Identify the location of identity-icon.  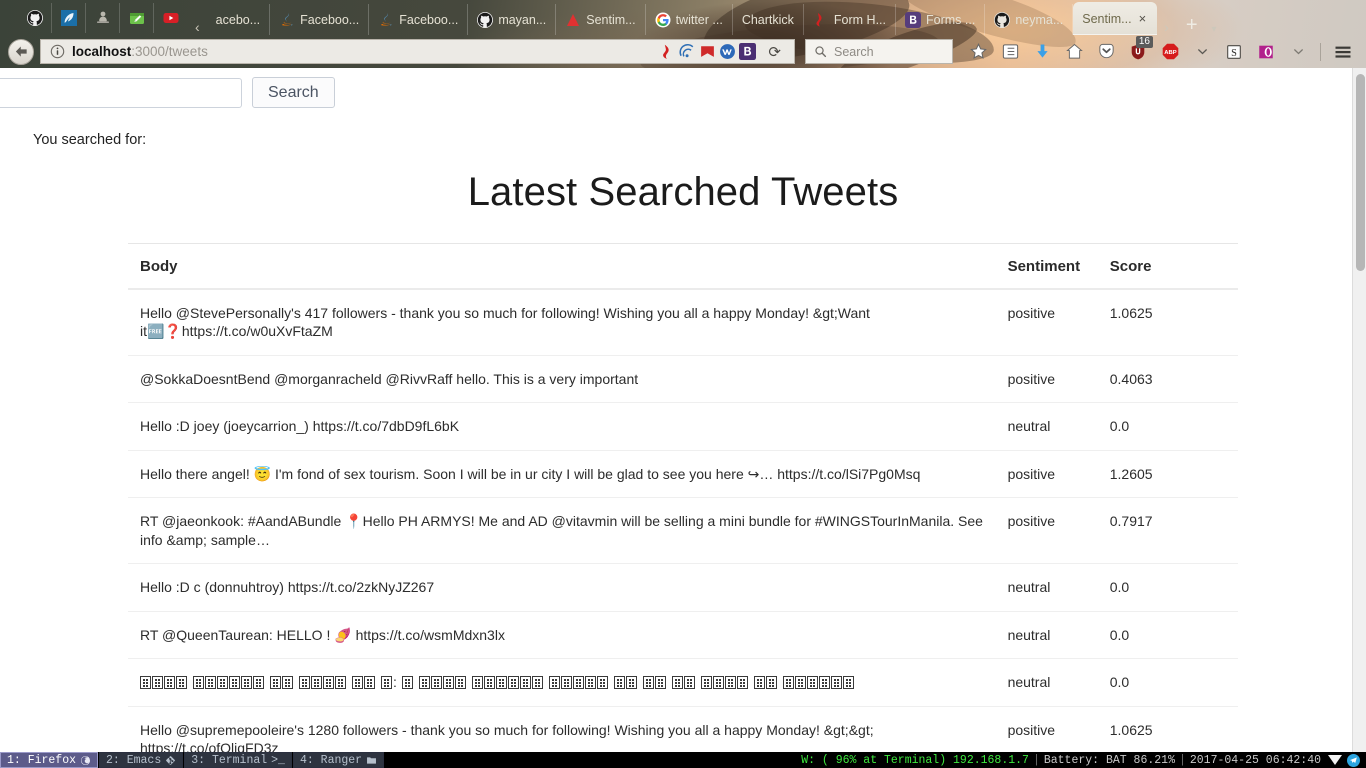
(58, 51).